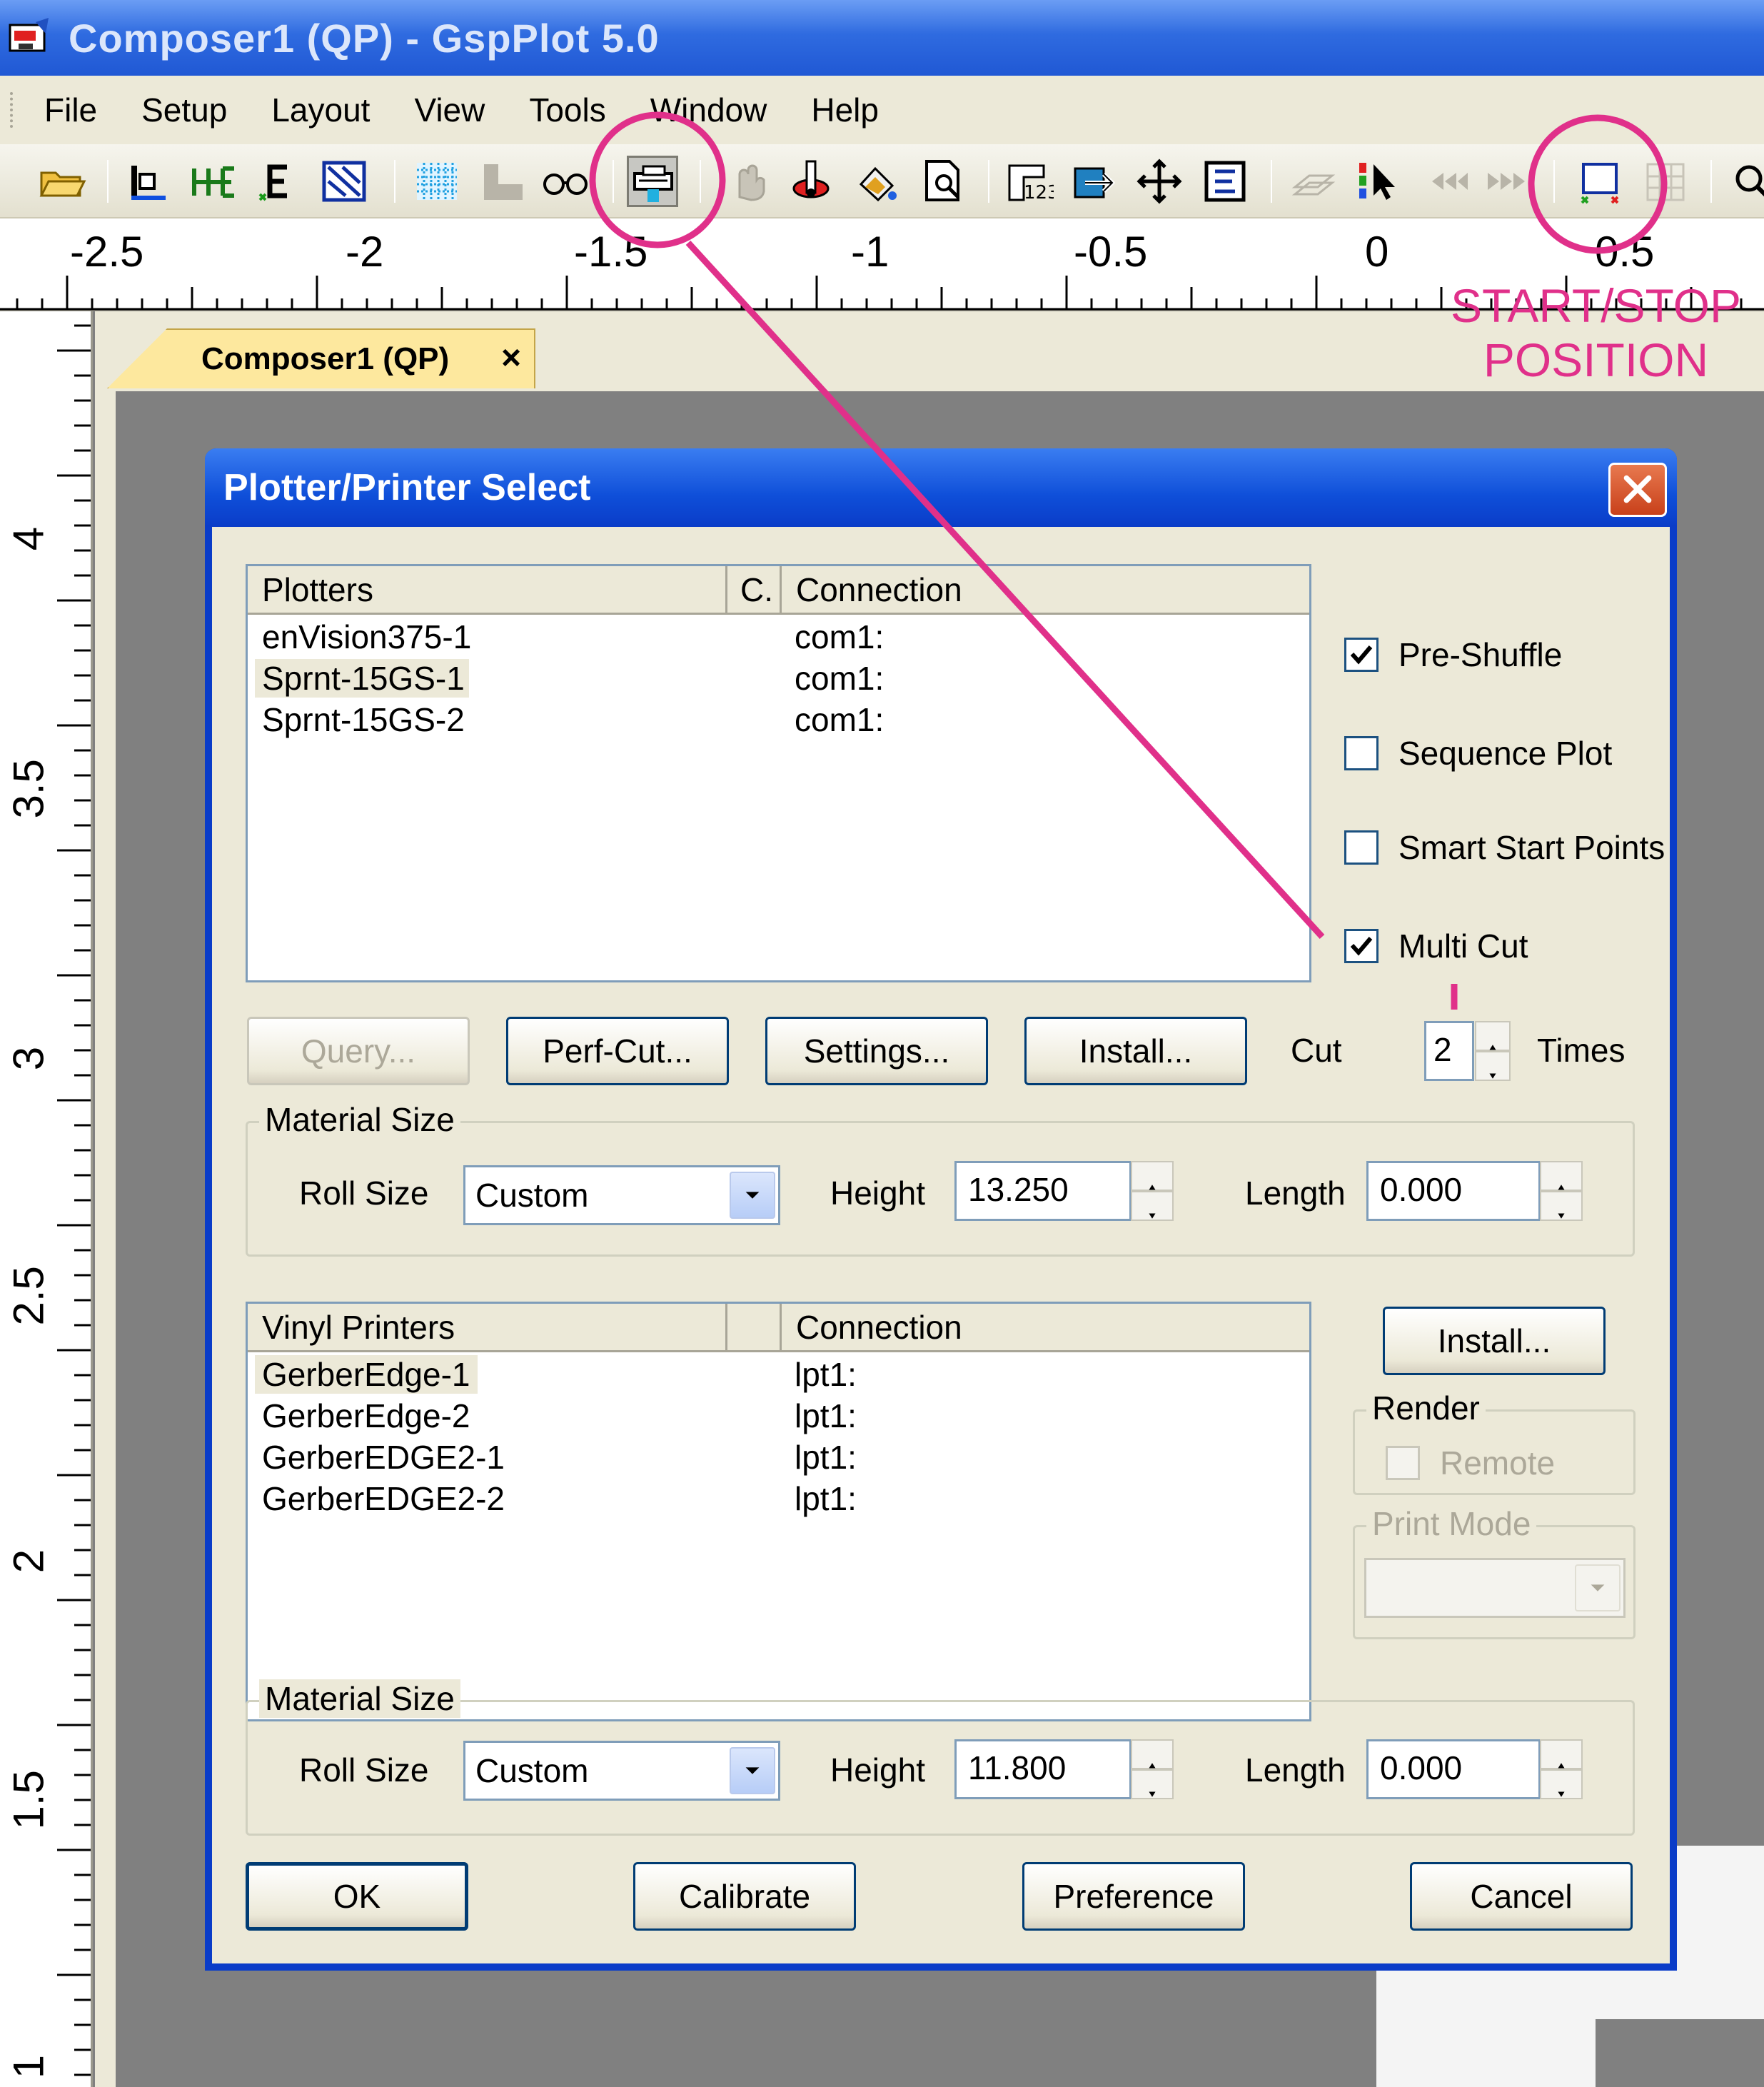 The image size is (1764, 2087). I want to click on column-header-plotters: Plotters, so click(487, 589).